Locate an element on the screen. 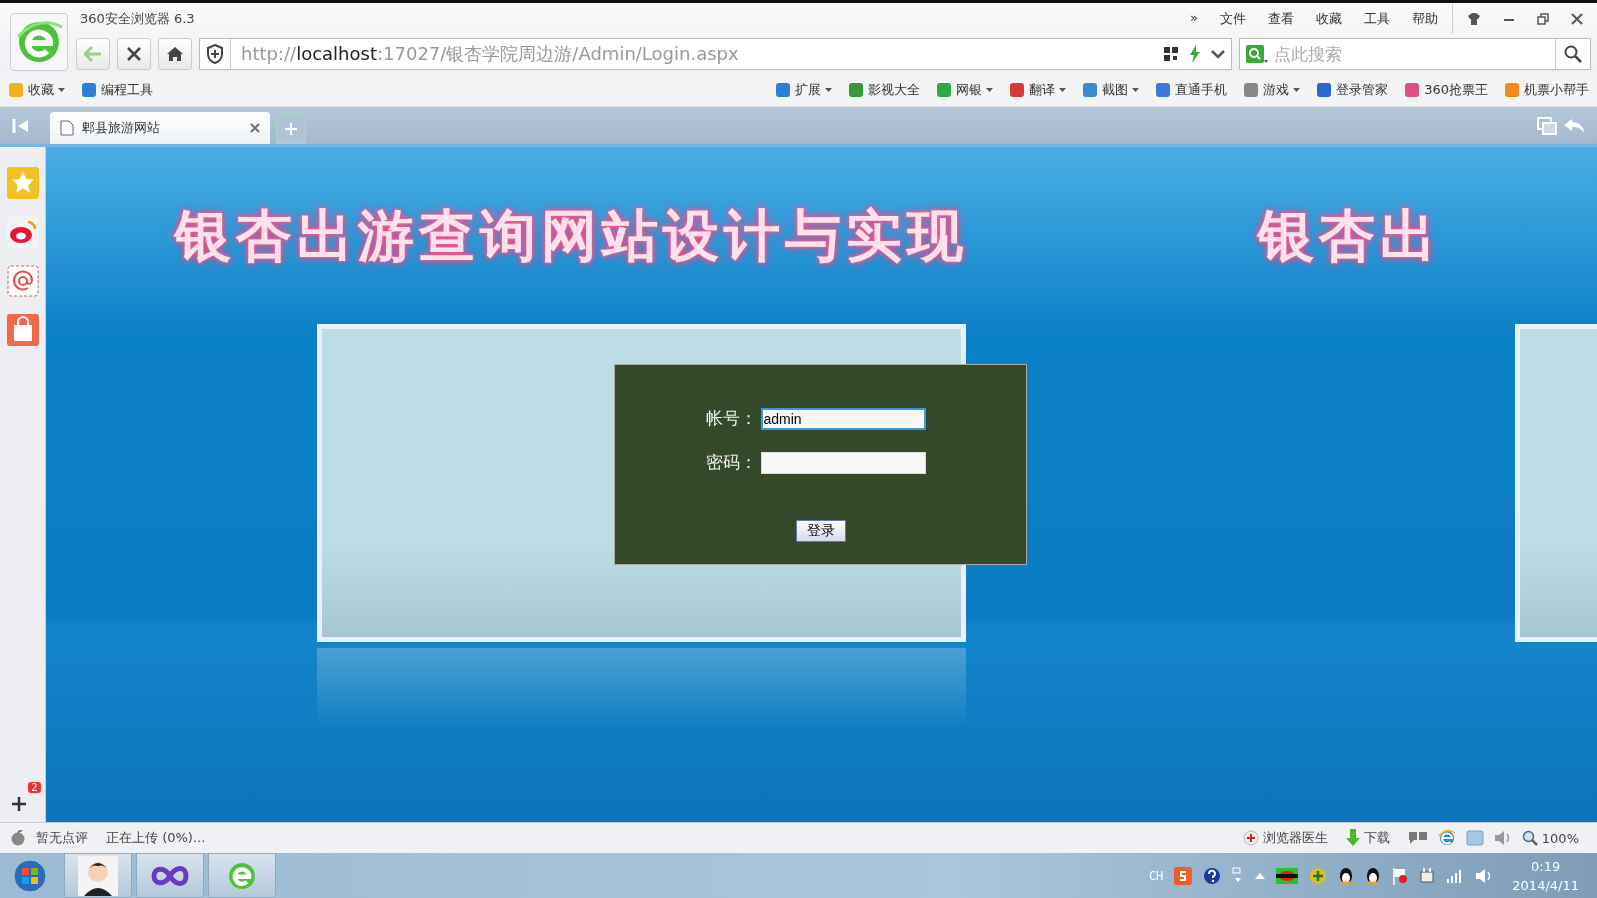 The width and height of the screenshot is (1597, 898). download-button: 下载 is located at coordinates (1367, 838).